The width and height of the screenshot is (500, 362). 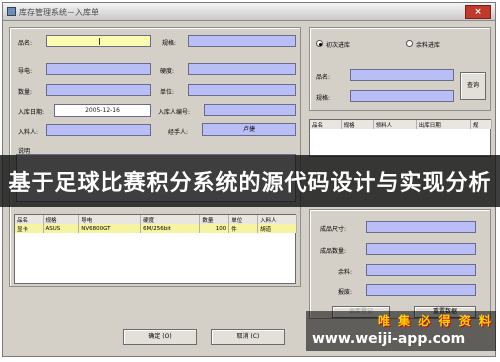 What do you see at coordinates (421, 249) in the screenshot?
I see `count-input` at bounding box center [421, 249].